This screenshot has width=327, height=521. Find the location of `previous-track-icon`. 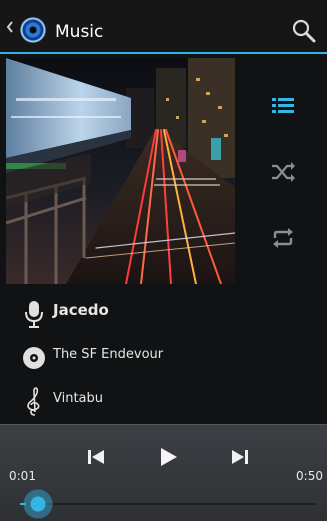

previous-track-icon is located at coordinates (96, 457).